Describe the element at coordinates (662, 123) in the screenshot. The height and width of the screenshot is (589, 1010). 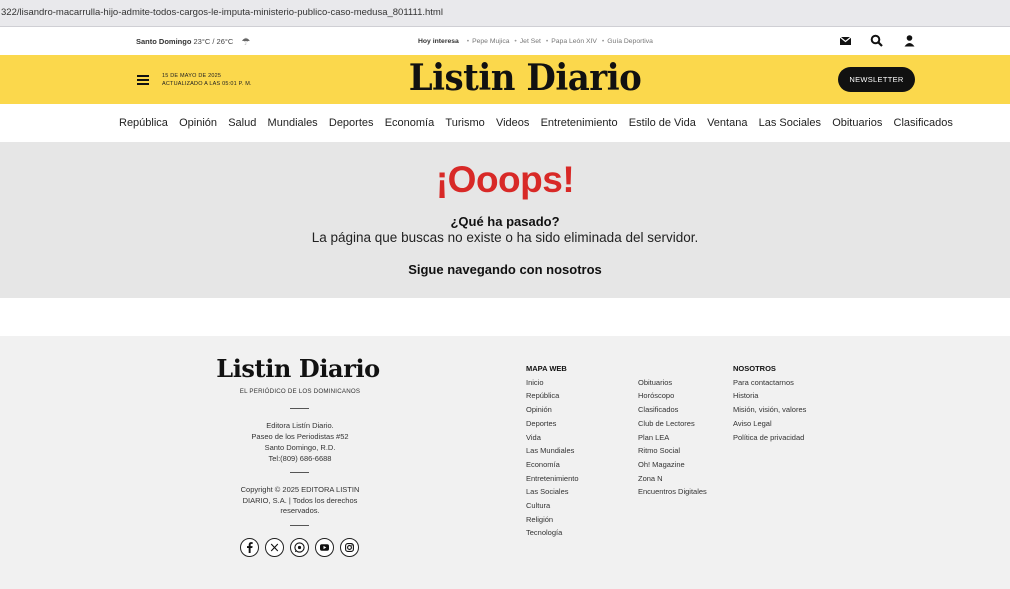
I see `nav-link: Estilo de Vida` at that location.